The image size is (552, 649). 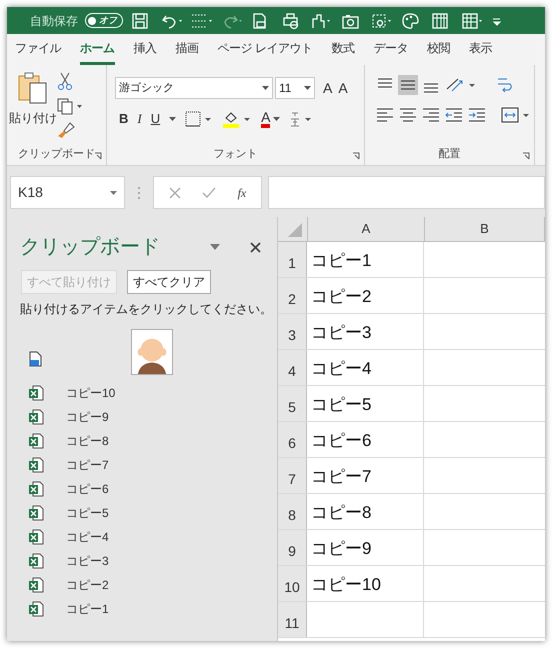 What do you see at coordinates (148, 585) in the screenshot?
I see `clipboard-item: コピー2` at bounding box center [148, 585].